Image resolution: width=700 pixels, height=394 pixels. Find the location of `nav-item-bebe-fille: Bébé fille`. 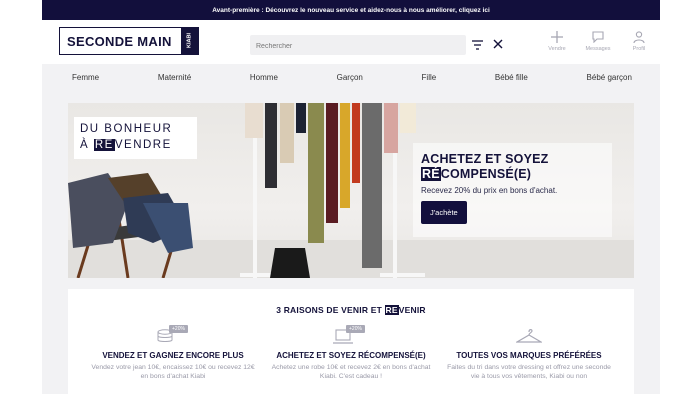

nav-item-bebe-fille: Bébé fille is located at coordinates (511, 77).